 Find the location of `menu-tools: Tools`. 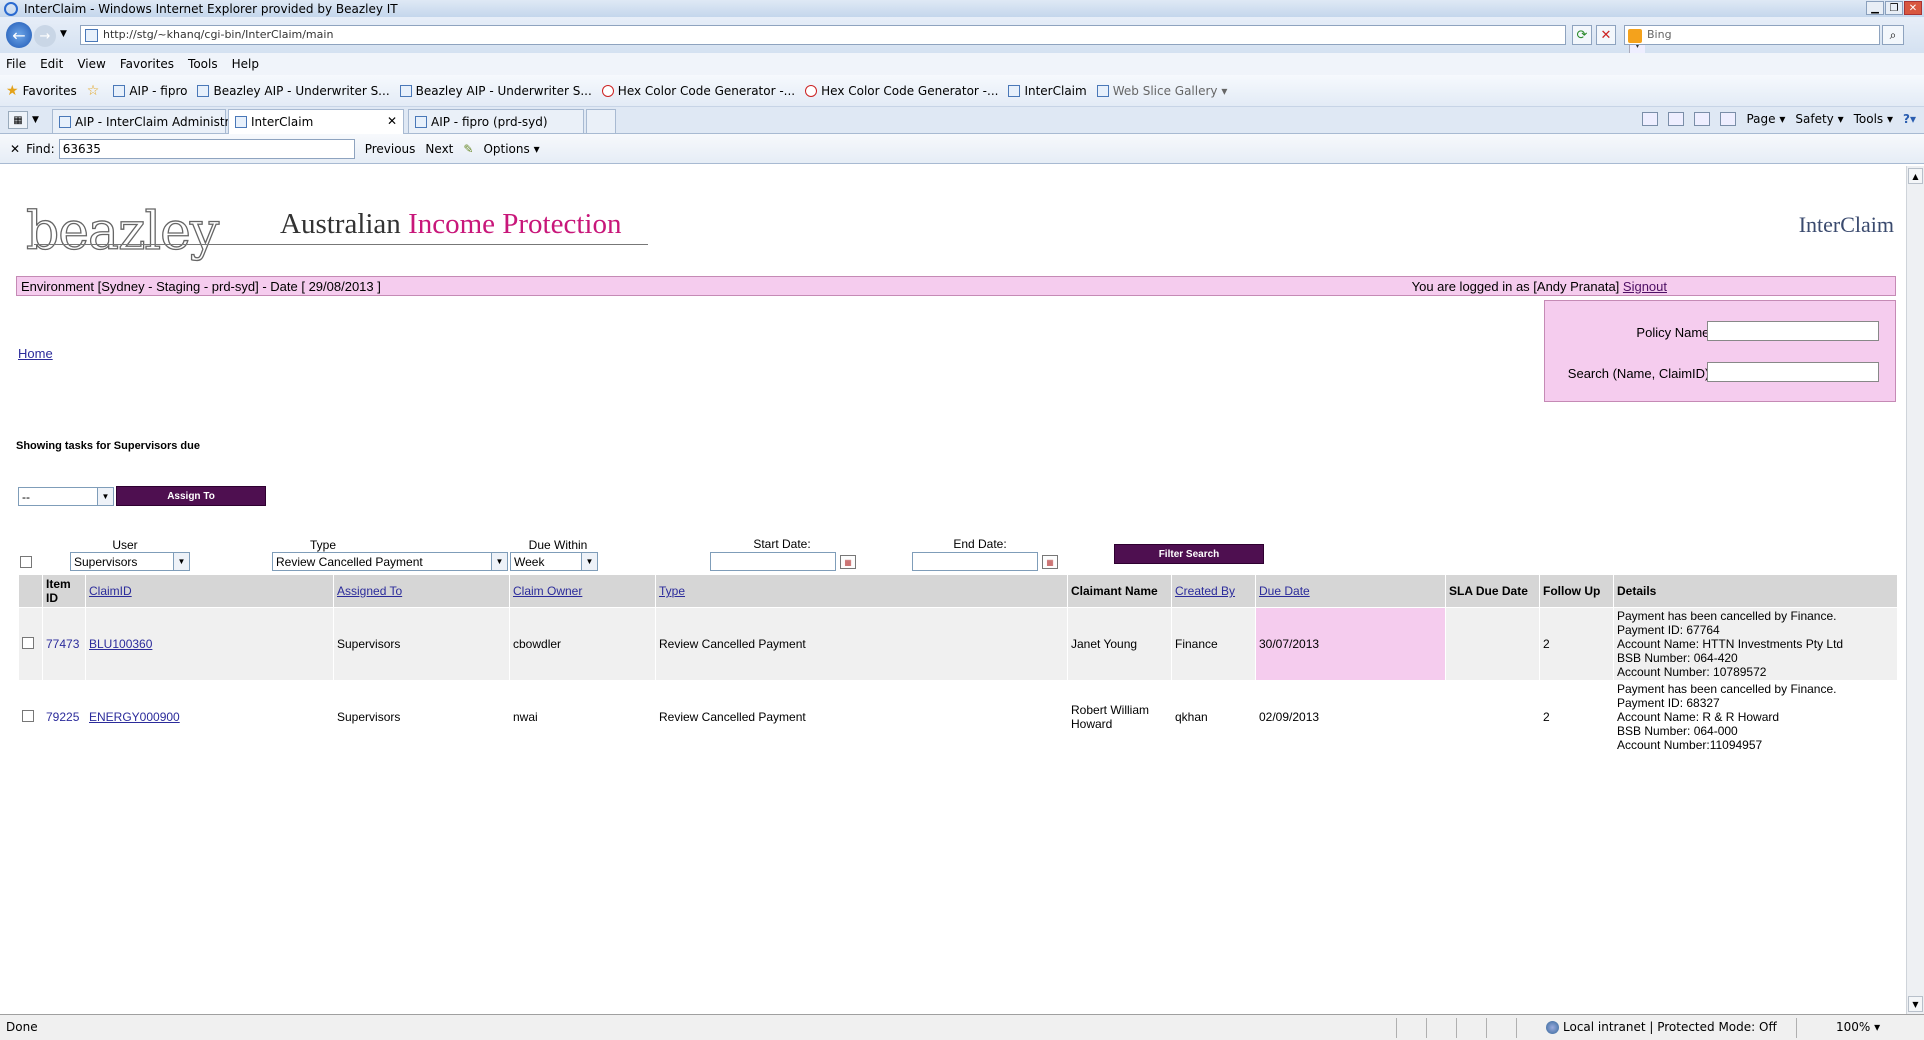

menu-tools: Tools is located at coordinates (203, 64).